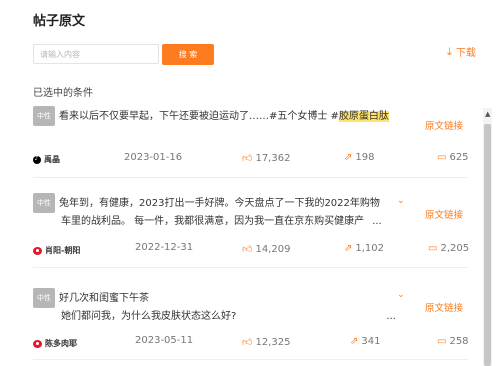 Image resolution: width=500 pixels, height=366 pixels. I want to click on author-name: 肖阳-朝阳, so click(63, 250).